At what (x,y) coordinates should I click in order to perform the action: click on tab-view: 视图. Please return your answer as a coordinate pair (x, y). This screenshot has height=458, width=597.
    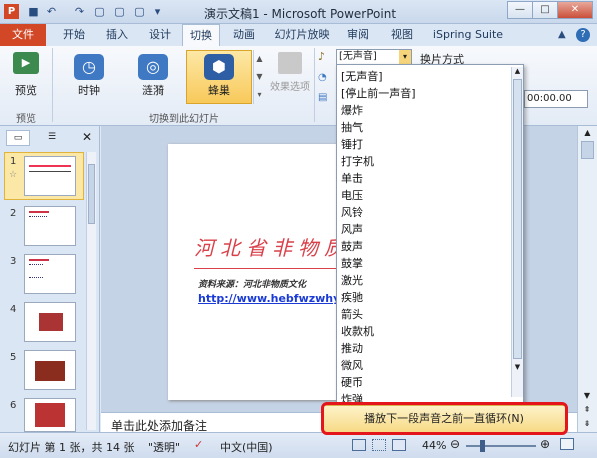
    Looking at the image, I should click on (402, 35).